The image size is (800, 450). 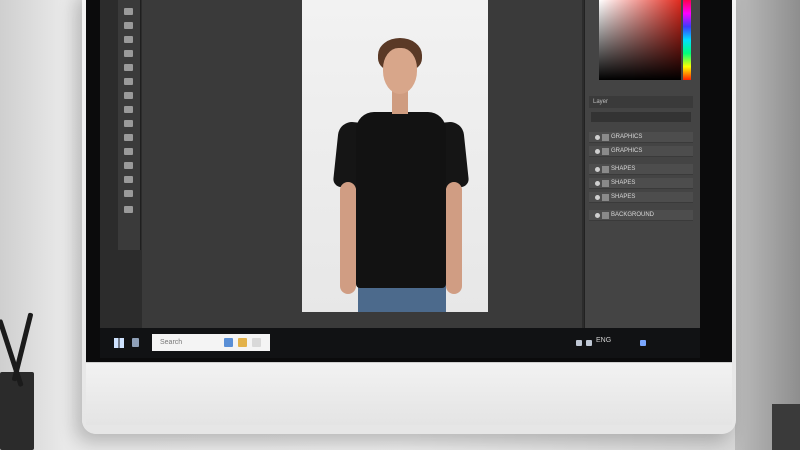 I want to click on hand-tool-icon, so click(x=128, y=179).